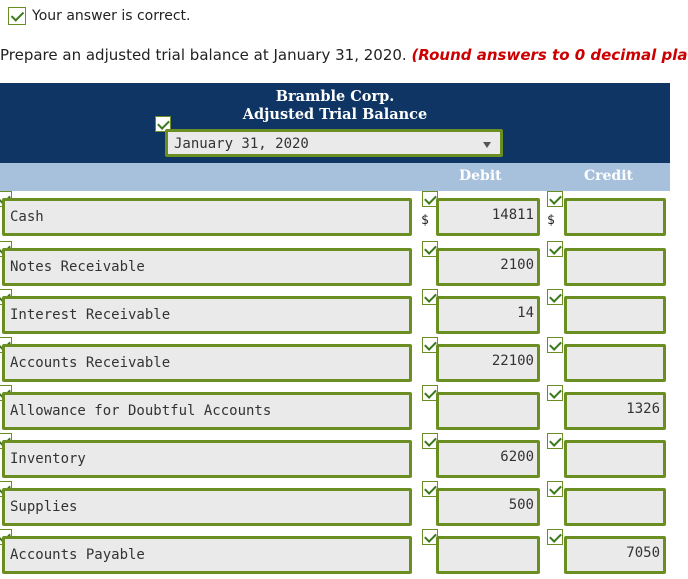 The height and width of the screenshot is (579, 688). I want to click on debit-dollar-sign: $, so click(425, 220).